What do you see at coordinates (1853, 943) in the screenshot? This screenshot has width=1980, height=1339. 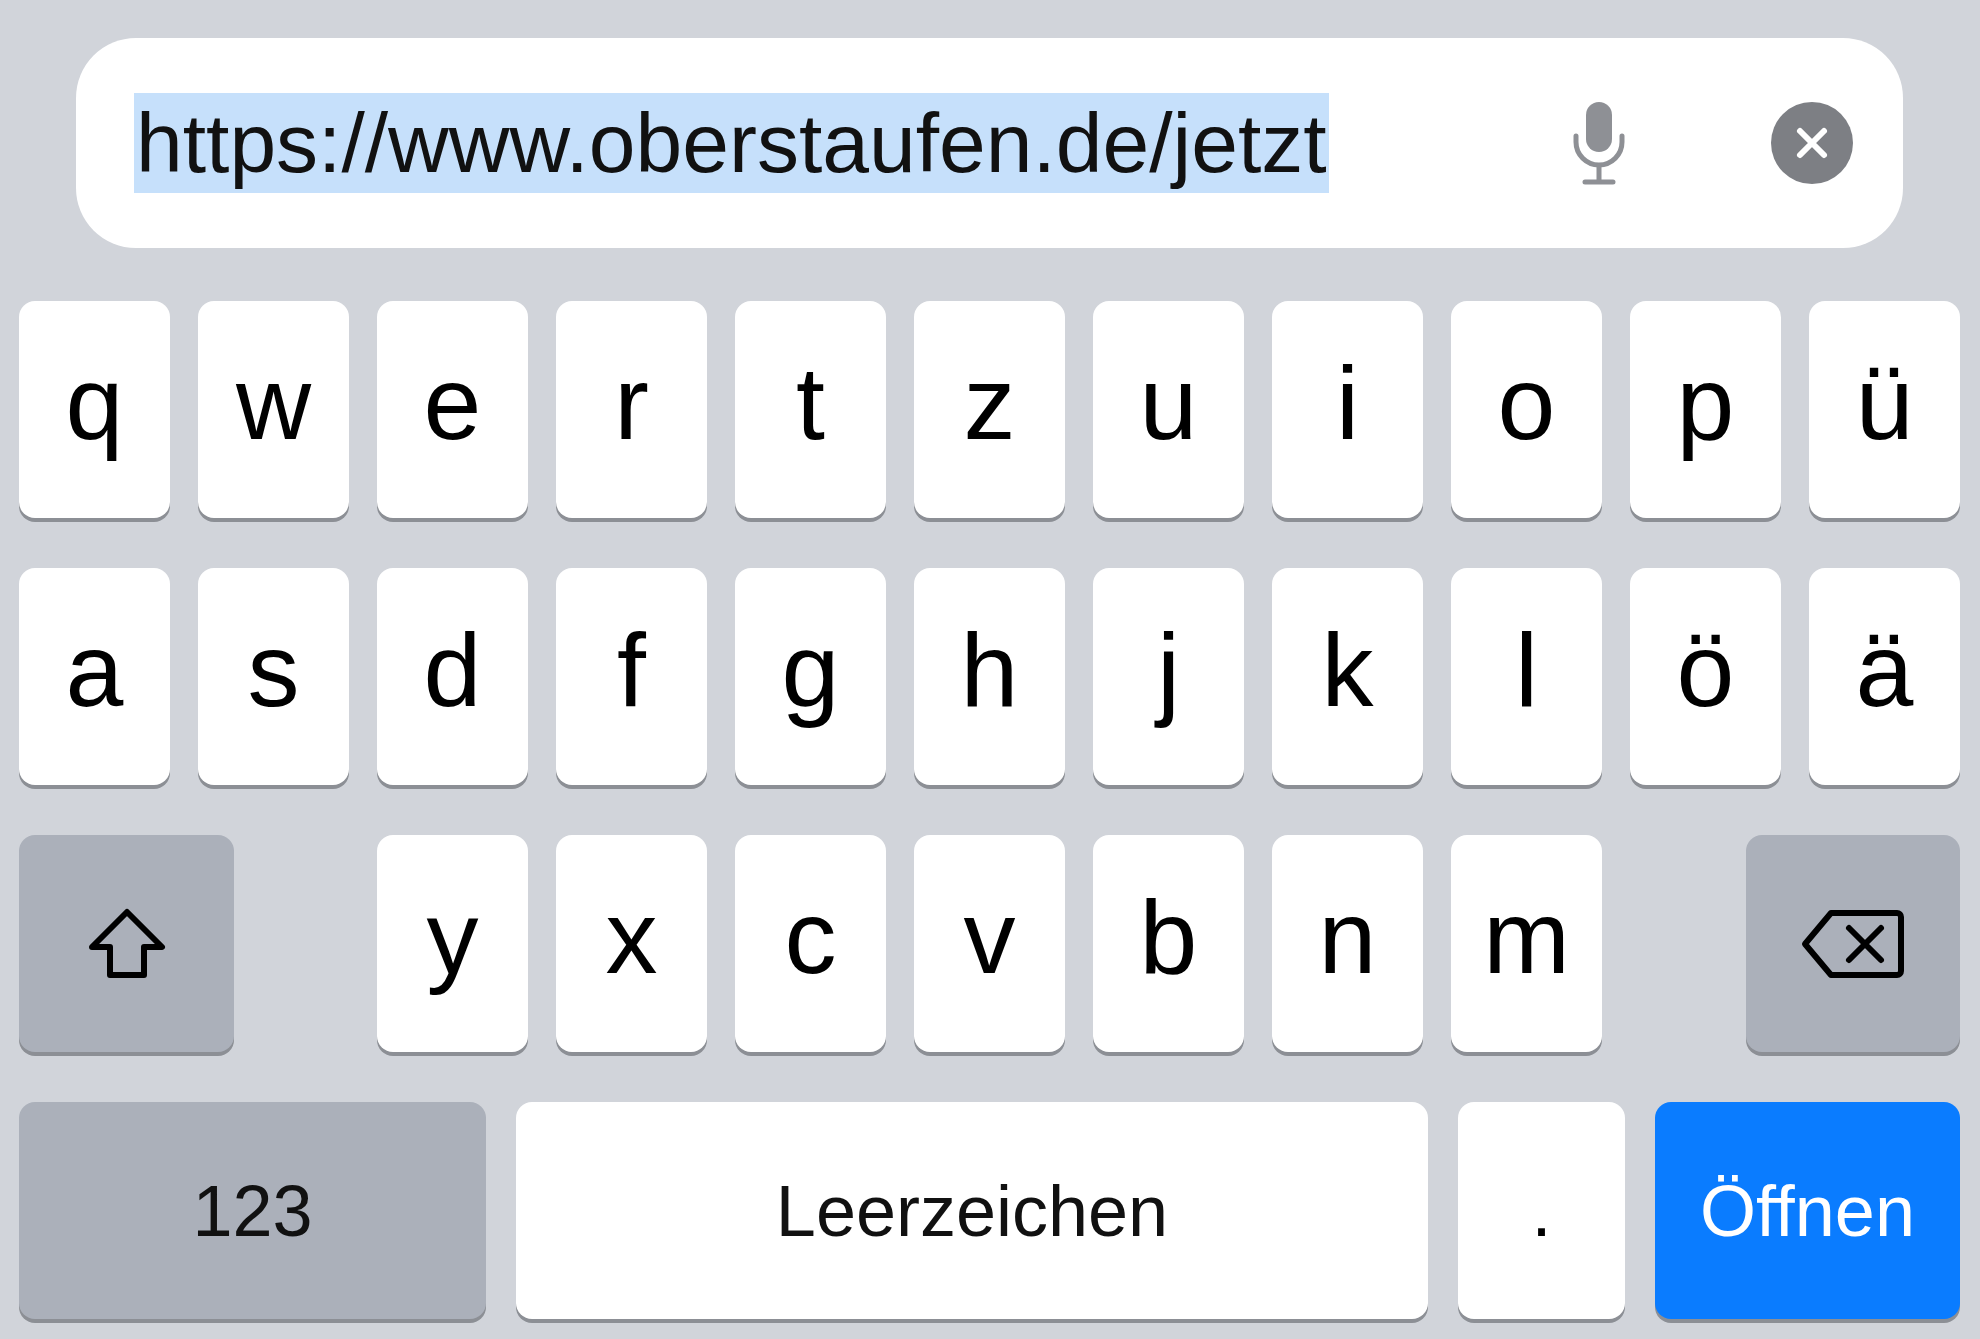 I see `backspace-icon` at bounding box center [1853, 943].